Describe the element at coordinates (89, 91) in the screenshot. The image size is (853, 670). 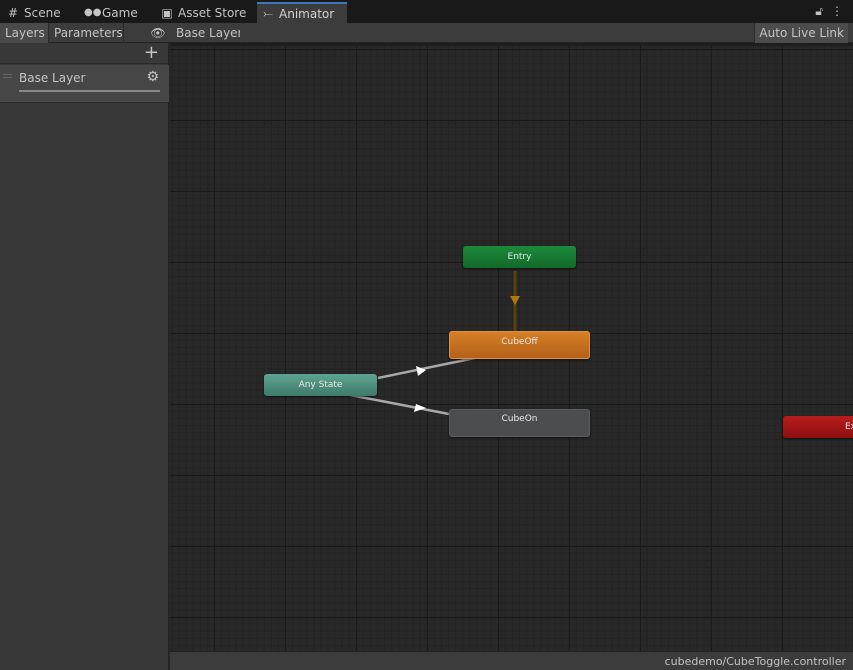
I see `layer-weight-bar` at that location.